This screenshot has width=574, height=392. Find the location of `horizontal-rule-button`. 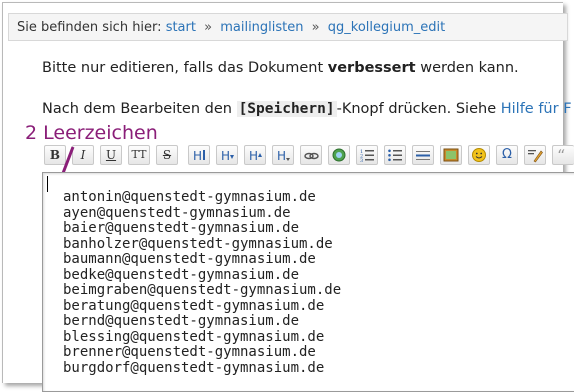

horizontal-rule-button is located at coordinates (423, 155).